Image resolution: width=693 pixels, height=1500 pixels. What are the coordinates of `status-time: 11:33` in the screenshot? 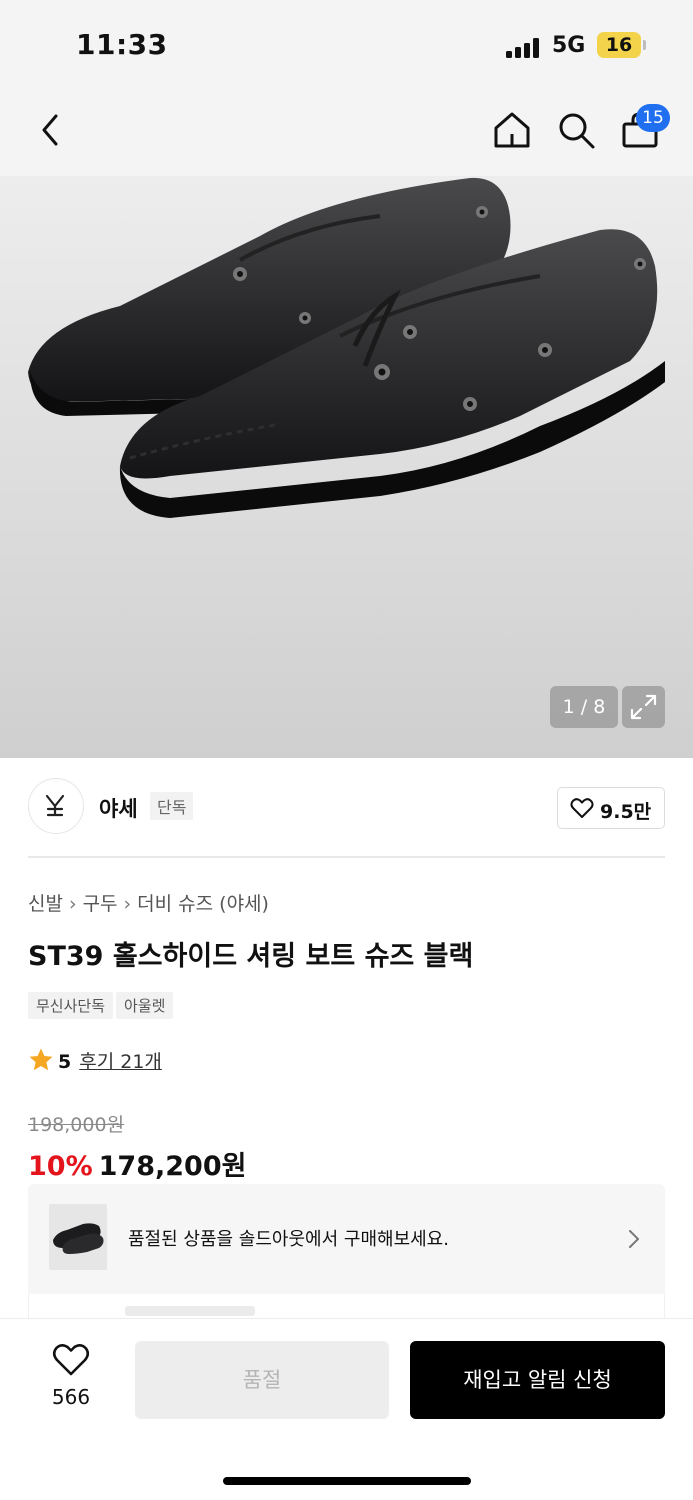 It's located at (122, 44).